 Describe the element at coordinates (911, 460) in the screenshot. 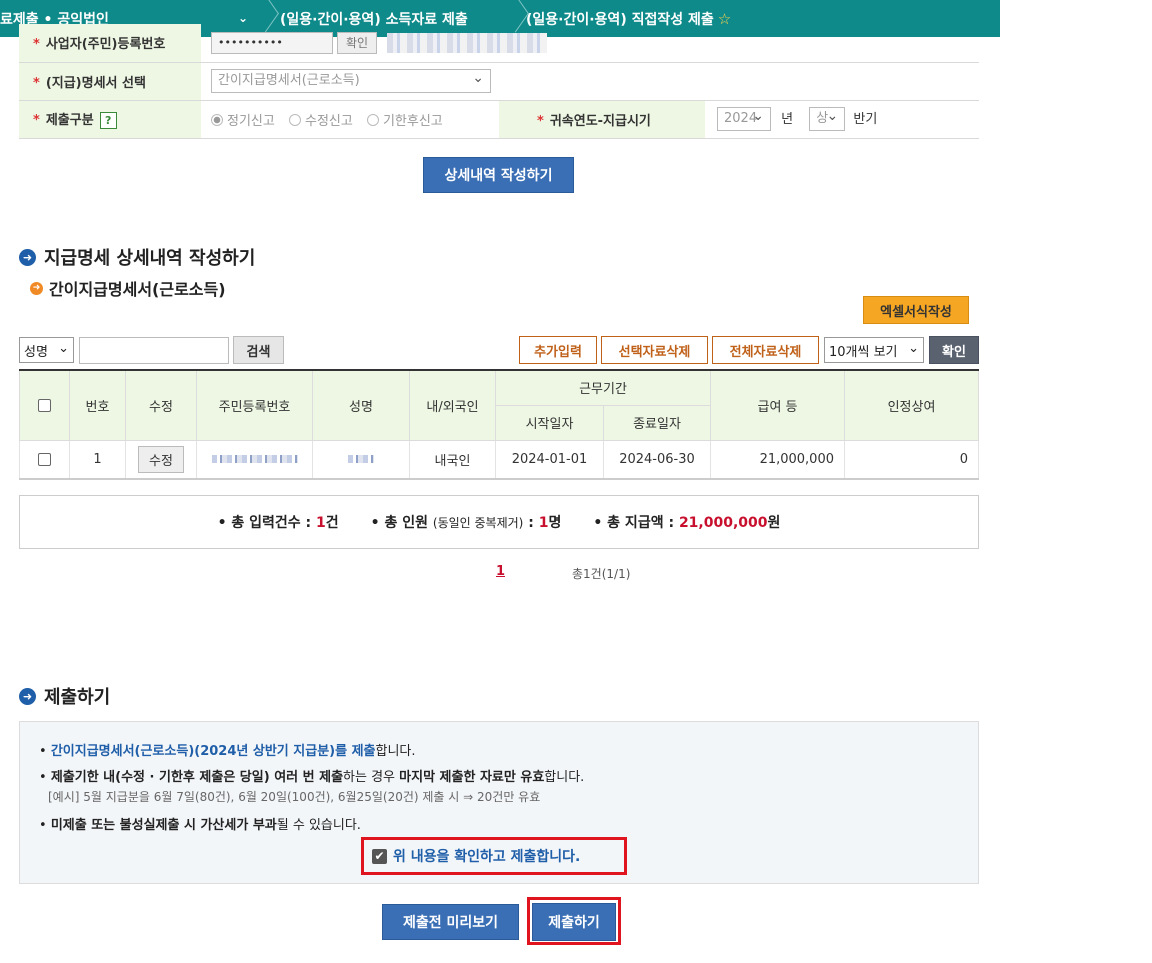

I see `row-bonus: 0` at that location.